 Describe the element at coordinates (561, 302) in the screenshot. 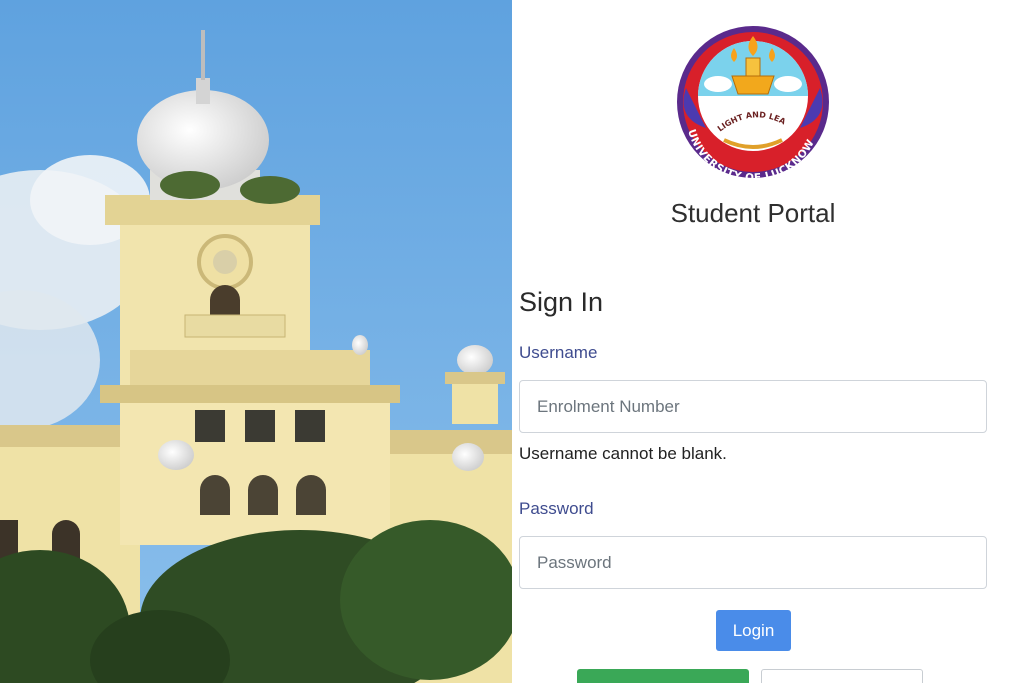

I see `sign-in-heading: Sign In` at that location.